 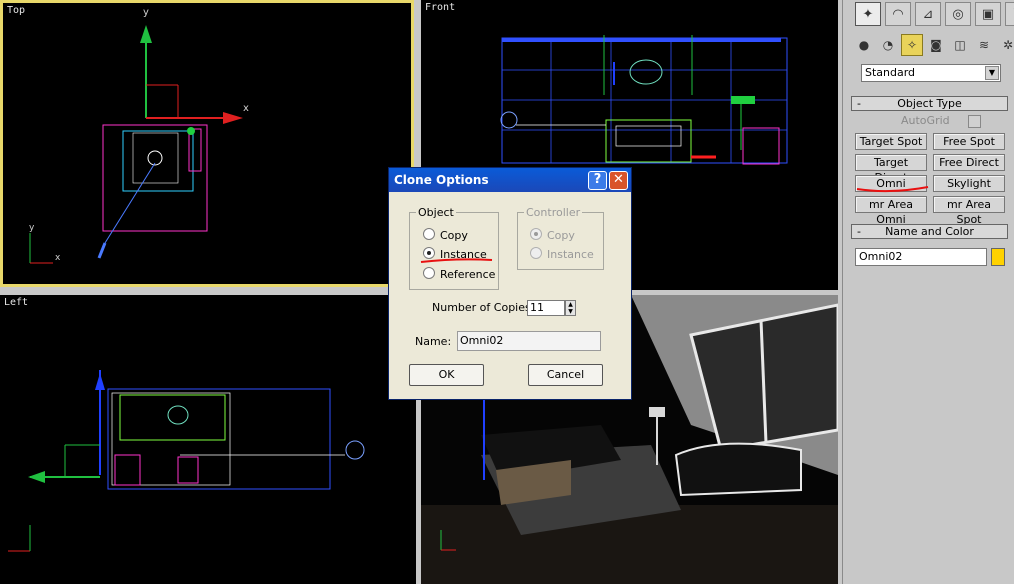 What do you see at coordinates (546, 308) in the screenshot?
I see `number-of-copies-input: 11` at bounding box center [546, 308].